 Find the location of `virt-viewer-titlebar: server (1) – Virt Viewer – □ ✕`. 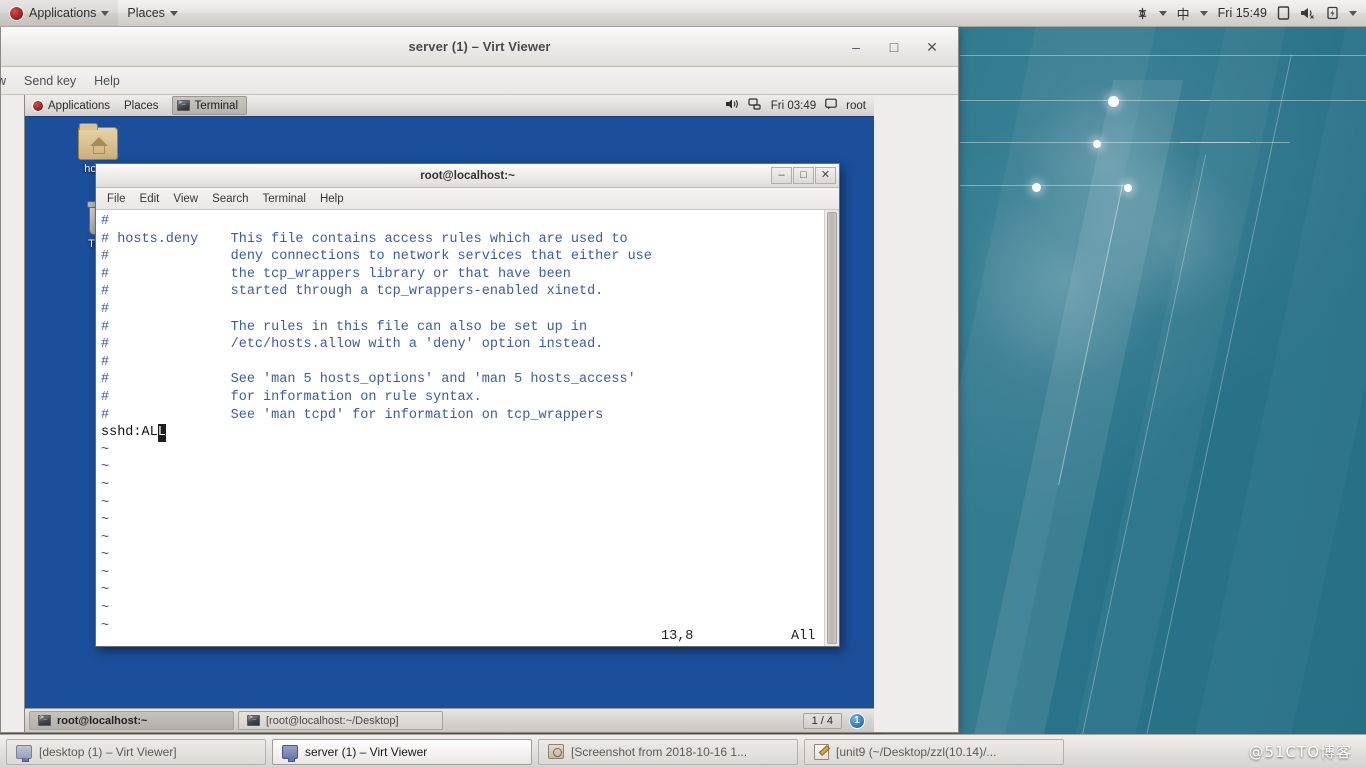

virt-viewer-titlebar: server (1) – Virt Viewer – □ ✕ is located at coordinates (479, 47).